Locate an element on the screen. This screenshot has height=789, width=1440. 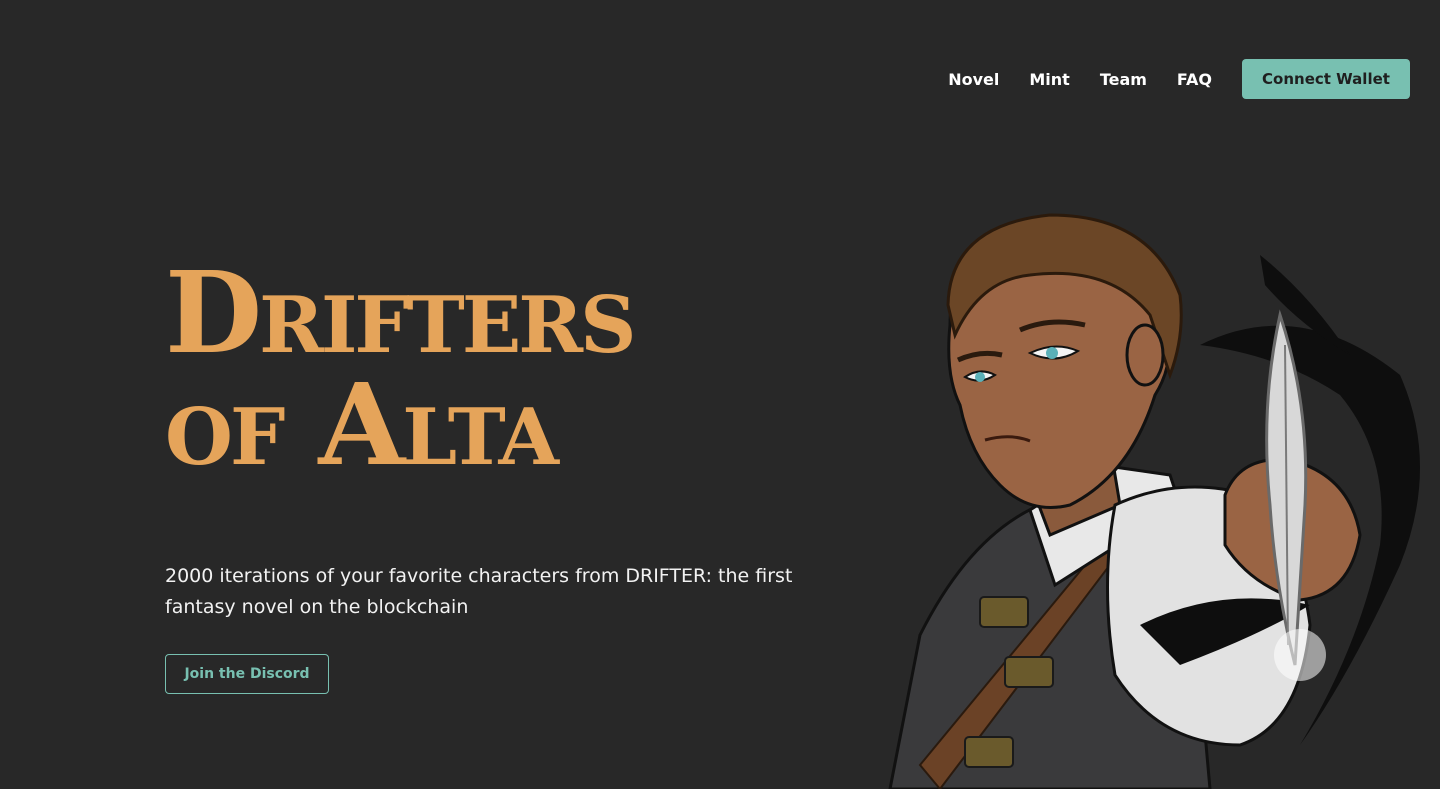
nav-link-faq: FAQ is located at coordinates (1194, 79).